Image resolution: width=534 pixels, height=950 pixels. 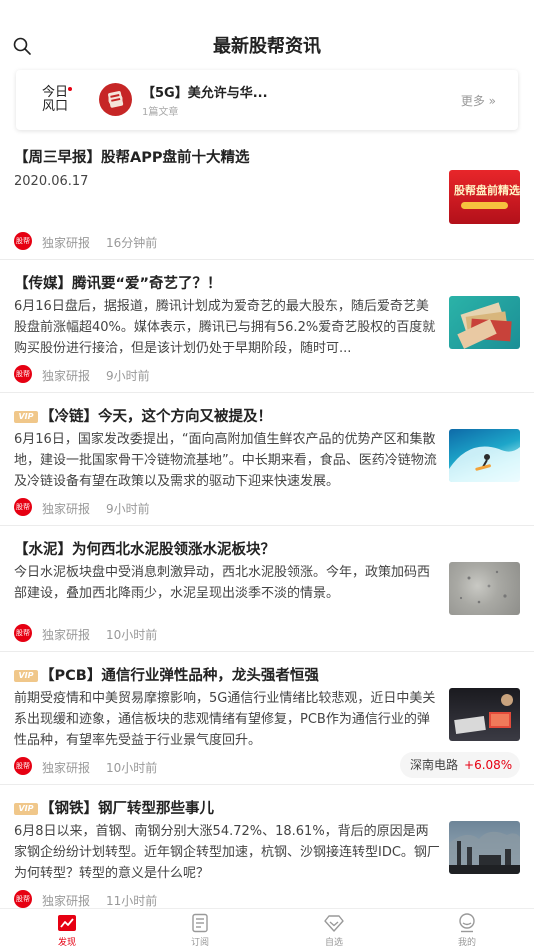 What do you see at coordinates (57, 100) in the screenshot?
I see `hot-topic-logo: 今日 风口` at bounding box center [57, 100].